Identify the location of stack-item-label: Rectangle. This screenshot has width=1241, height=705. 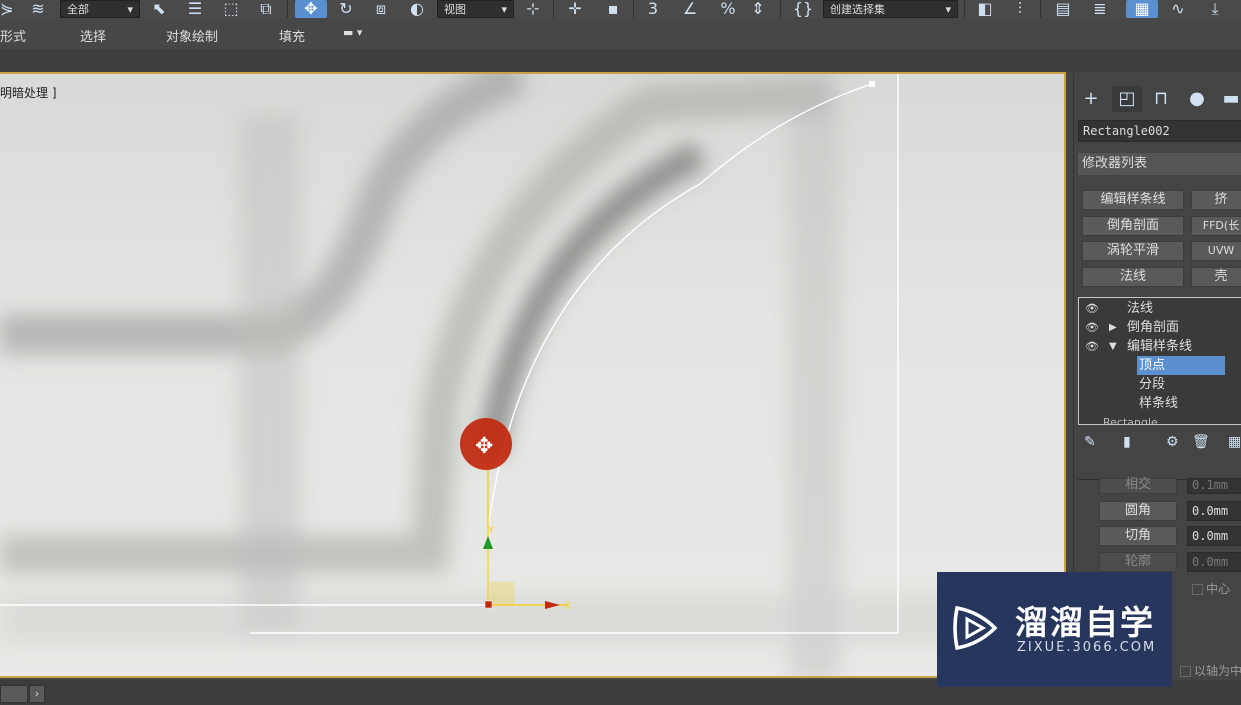
(1130, 420).